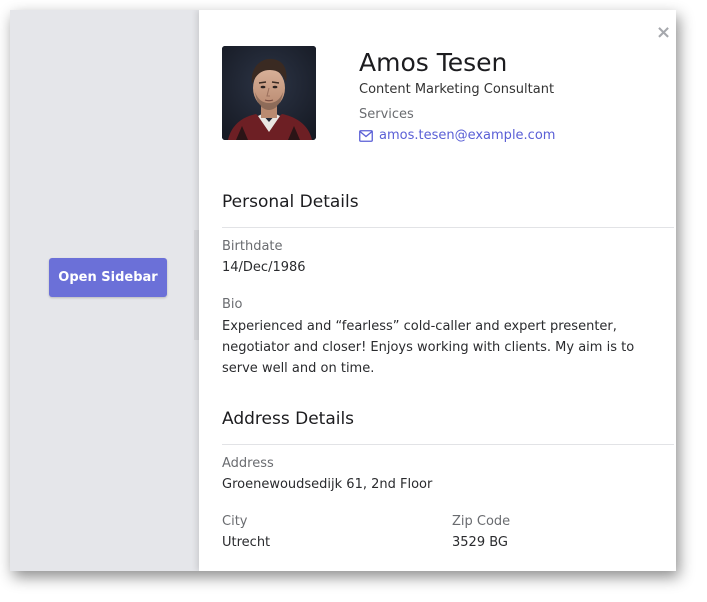  Describe the element at coordinates (108, 277) in the screenshot. I see `open-sidebar-button: Open Sidebar` at that location.